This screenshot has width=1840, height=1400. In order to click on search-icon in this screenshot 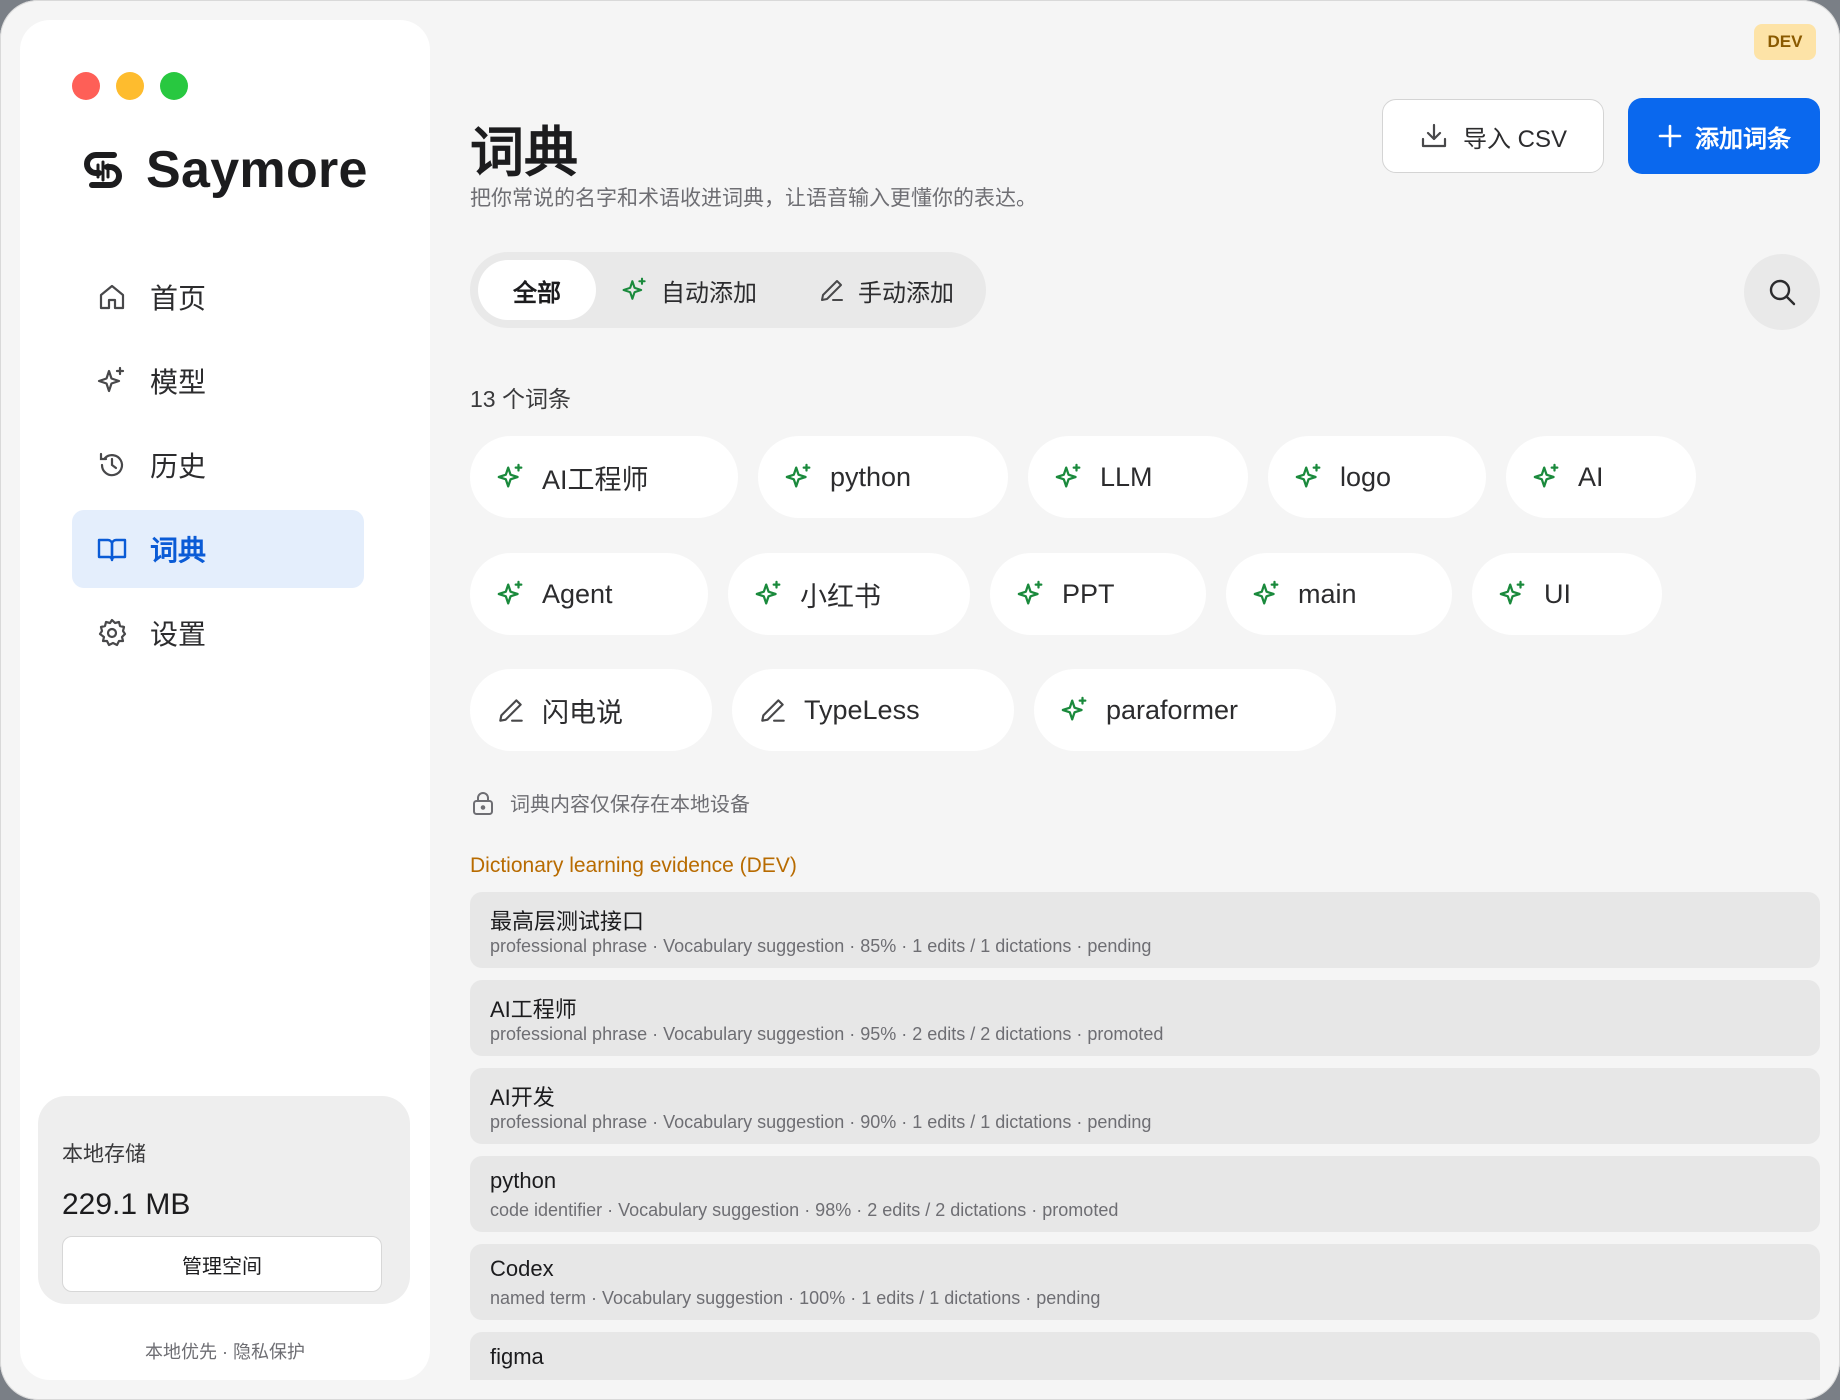, I will do `click(1782, 292)`.